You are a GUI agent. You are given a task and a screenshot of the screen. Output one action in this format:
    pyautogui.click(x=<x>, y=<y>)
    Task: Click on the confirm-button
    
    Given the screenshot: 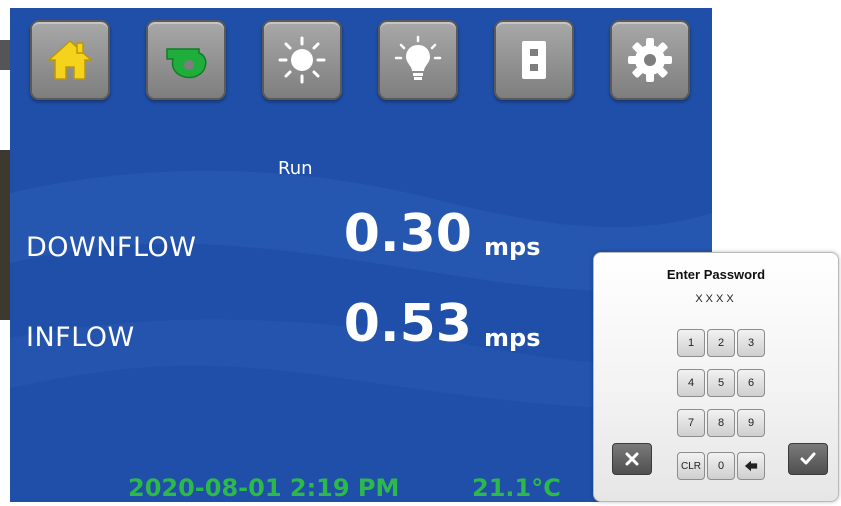 What is the action you would take?
    pyautogui.click(x=808, y=459)
    